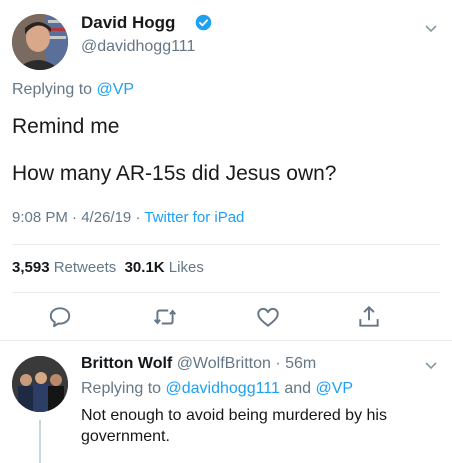 The height and width of the screenshot is (463, 452). I want to click on retweets-stat: 3,593 Retweets, so click(64, 267).